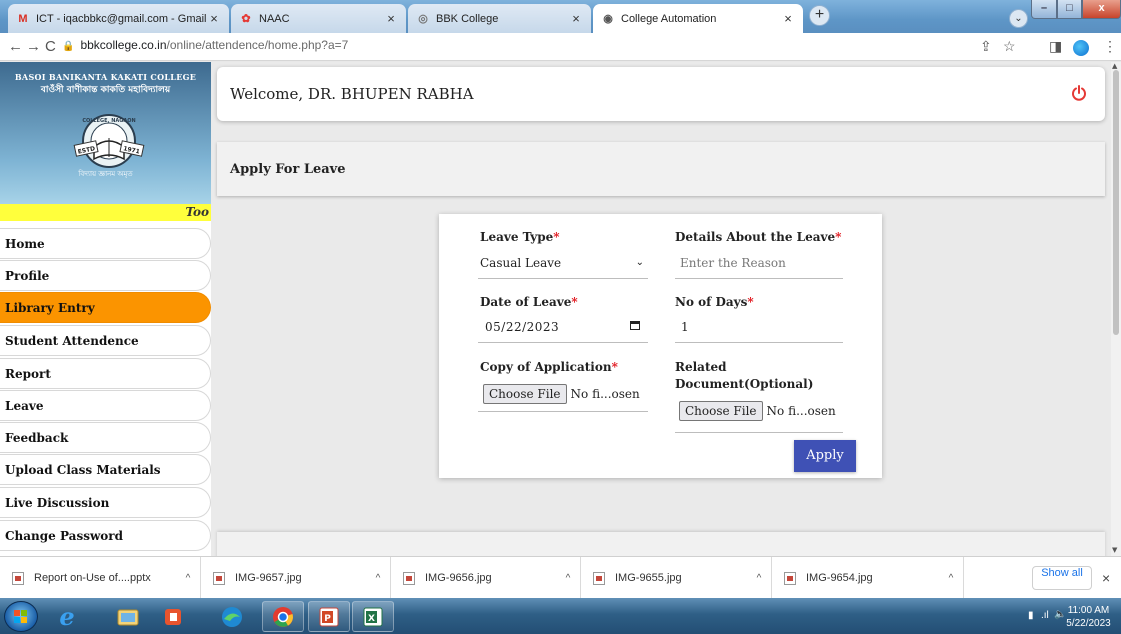 This screenshot has height=634, width=1121. Describe the element at coordinates (105, 275) in the screenshot. I see `sidebar-item-profile: Profile` at that location.